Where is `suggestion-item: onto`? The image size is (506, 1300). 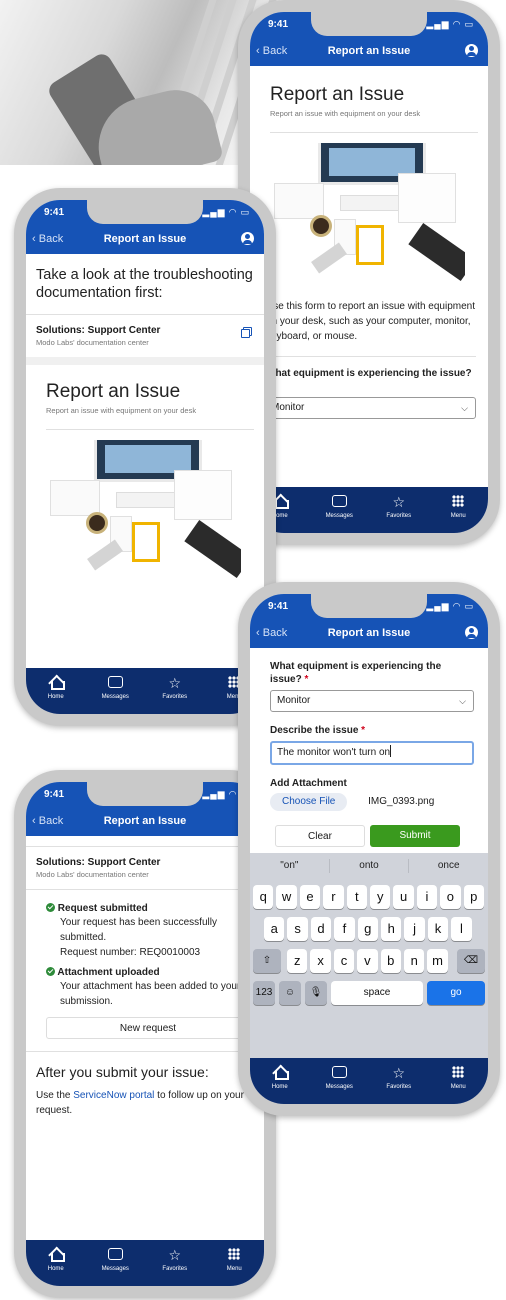 suggestion-item: onto is located at coordinates (369, 866).